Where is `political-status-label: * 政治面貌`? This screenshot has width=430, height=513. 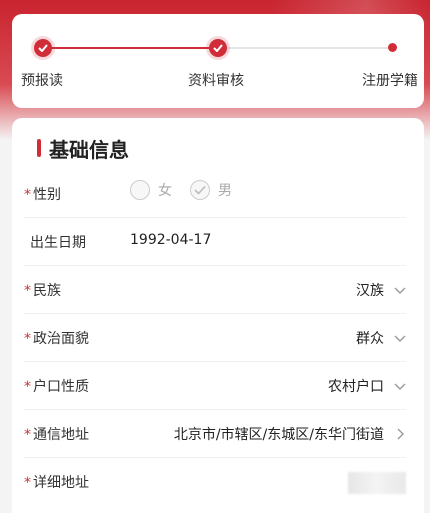 political-status-label: * 政治面貌 is located at coordinates (56, 339).